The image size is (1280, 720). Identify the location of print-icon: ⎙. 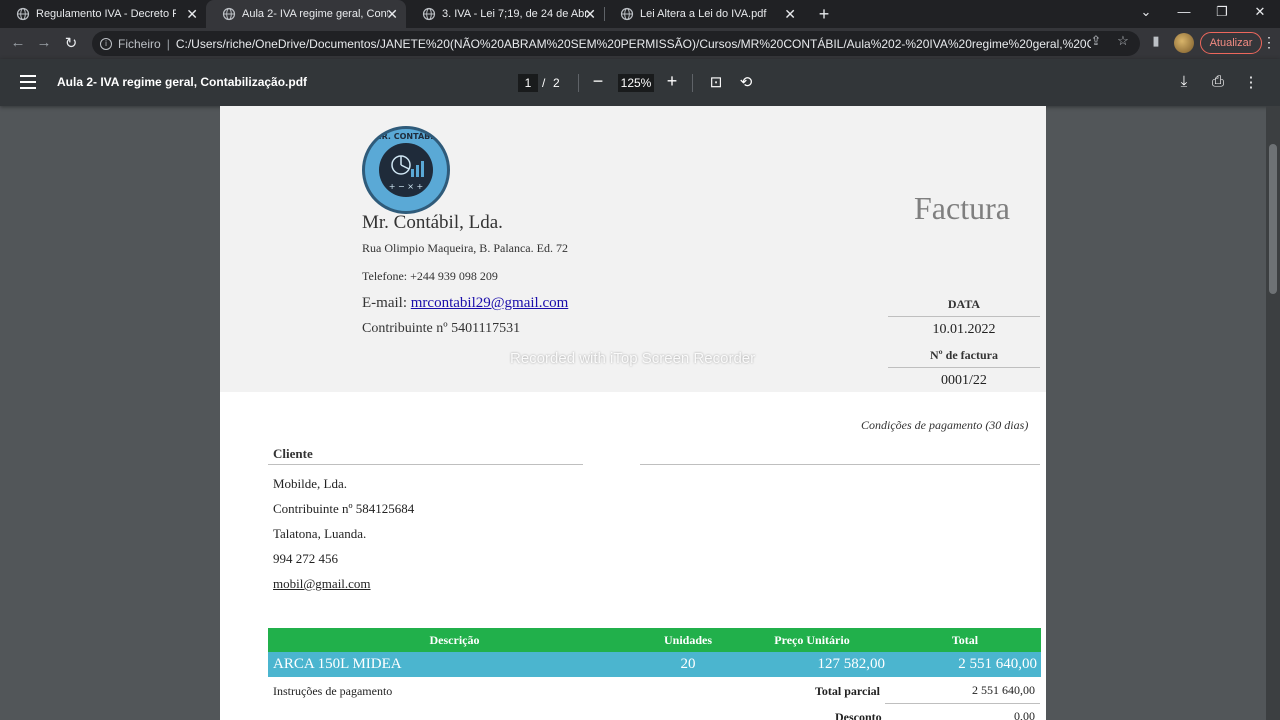
(1218, 81).